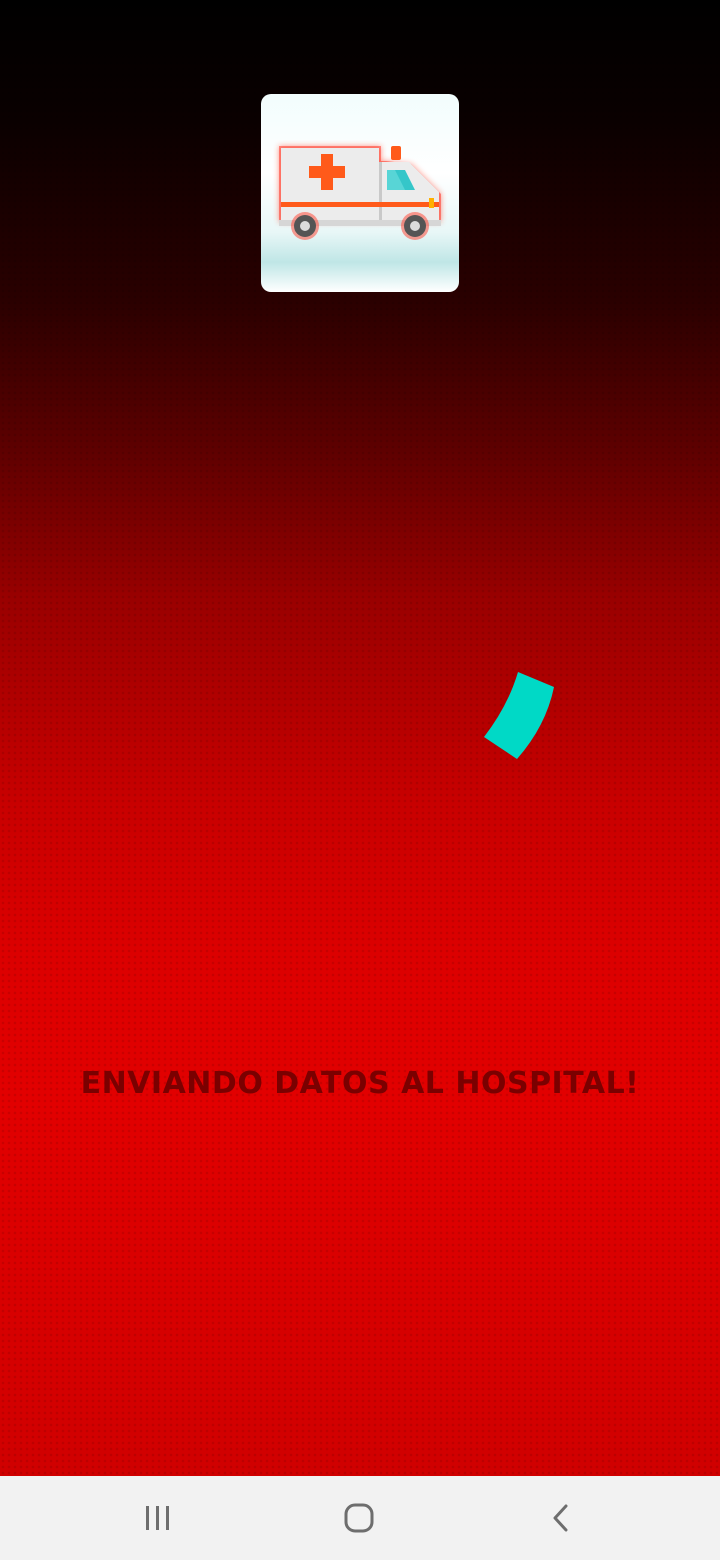  I want to click on recent-apps-button, so click(158, 1518).